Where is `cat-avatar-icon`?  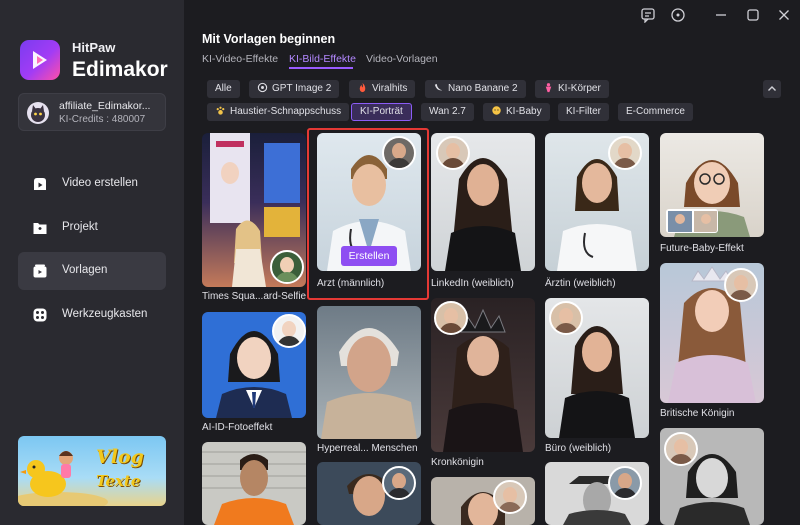 cat-avatar-icon is located at coordinates (38, 113).